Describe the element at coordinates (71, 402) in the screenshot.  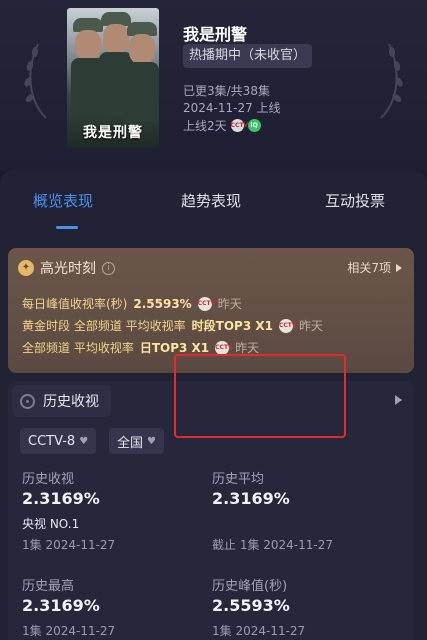
I see `history-title: 历史收视` at that location.